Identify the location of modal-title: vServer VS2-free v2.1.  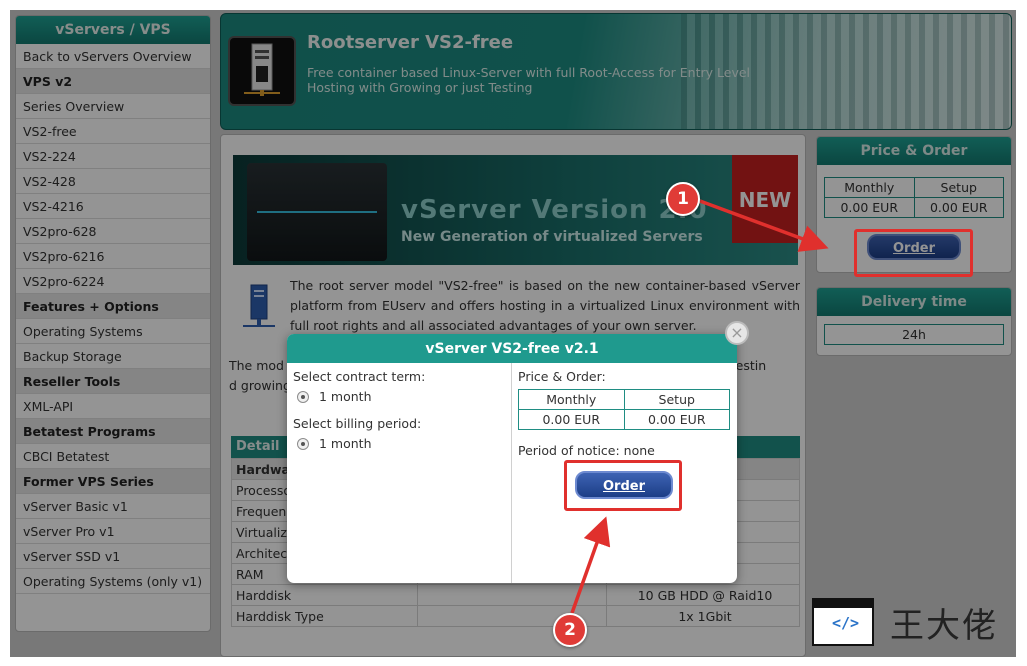
(512, 348).